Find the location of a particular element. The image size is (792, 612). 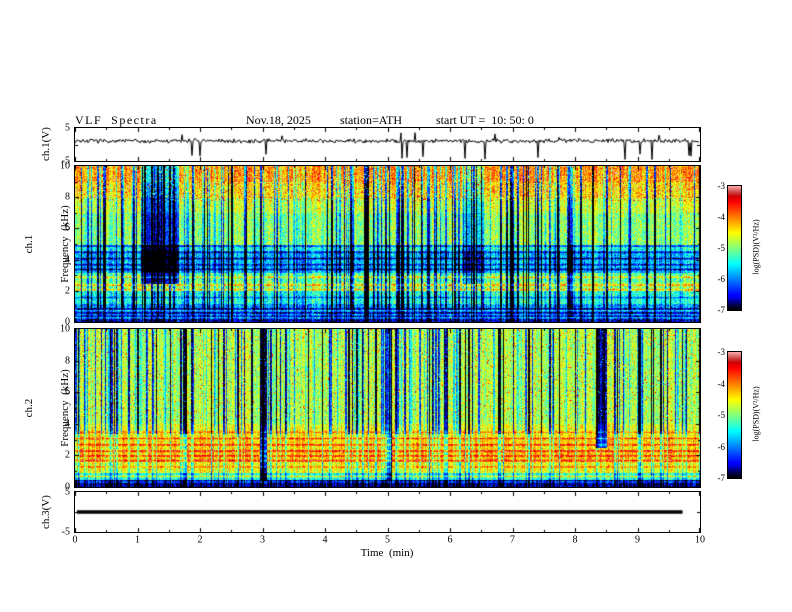

x-tick-label: 1 is located at coordinates (137, 540).